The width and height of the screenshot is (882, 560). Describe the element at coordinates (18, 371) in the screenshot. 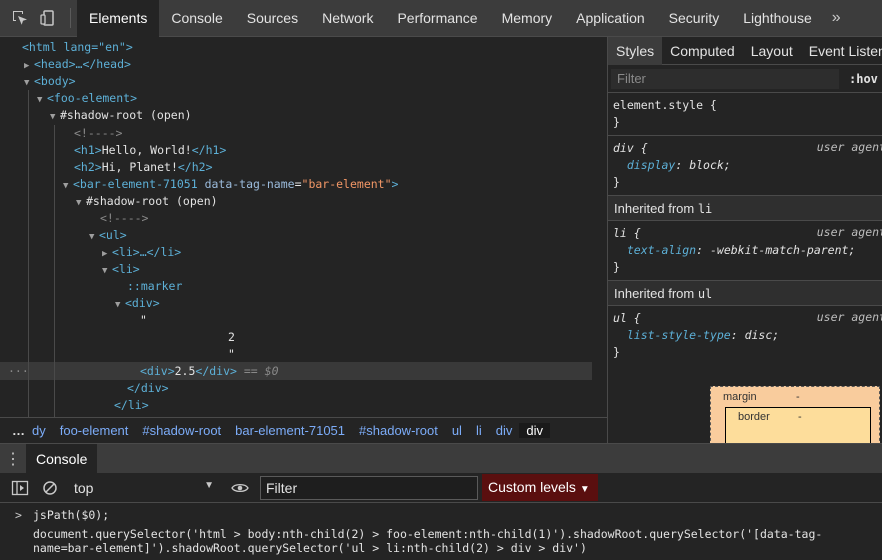

I see `row-menu-icon: ···` at that location.